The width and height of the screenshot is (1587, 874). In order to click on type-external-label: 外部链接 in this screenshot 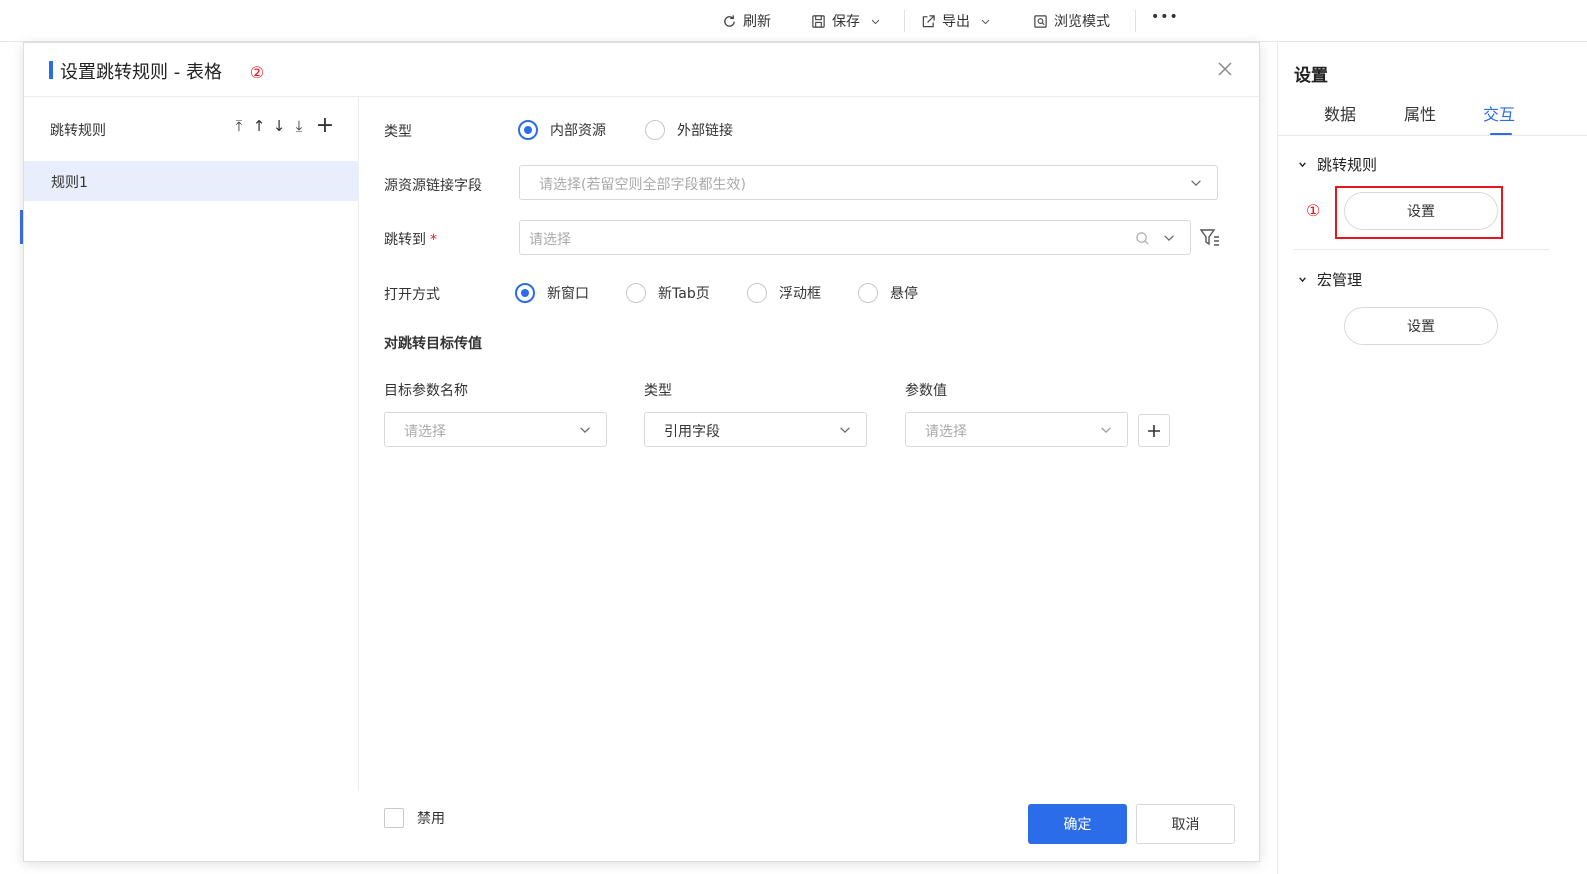, I will do `click(705, 131)`.